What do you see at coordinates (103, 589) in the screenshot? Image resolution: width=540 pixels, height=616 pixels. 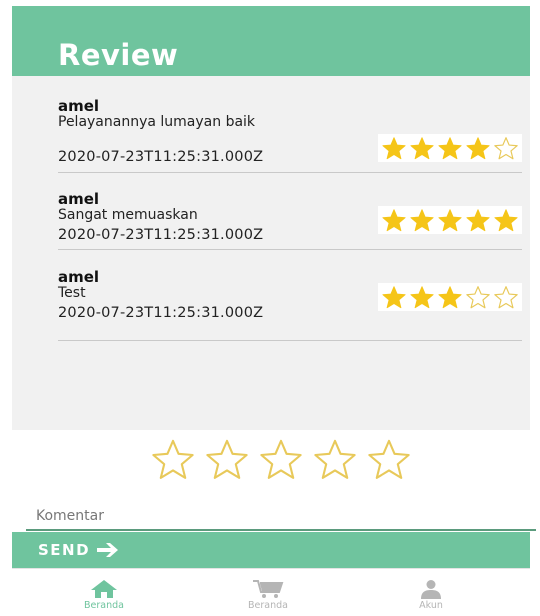 I see `home-icon` at bounding box center [103, 589].